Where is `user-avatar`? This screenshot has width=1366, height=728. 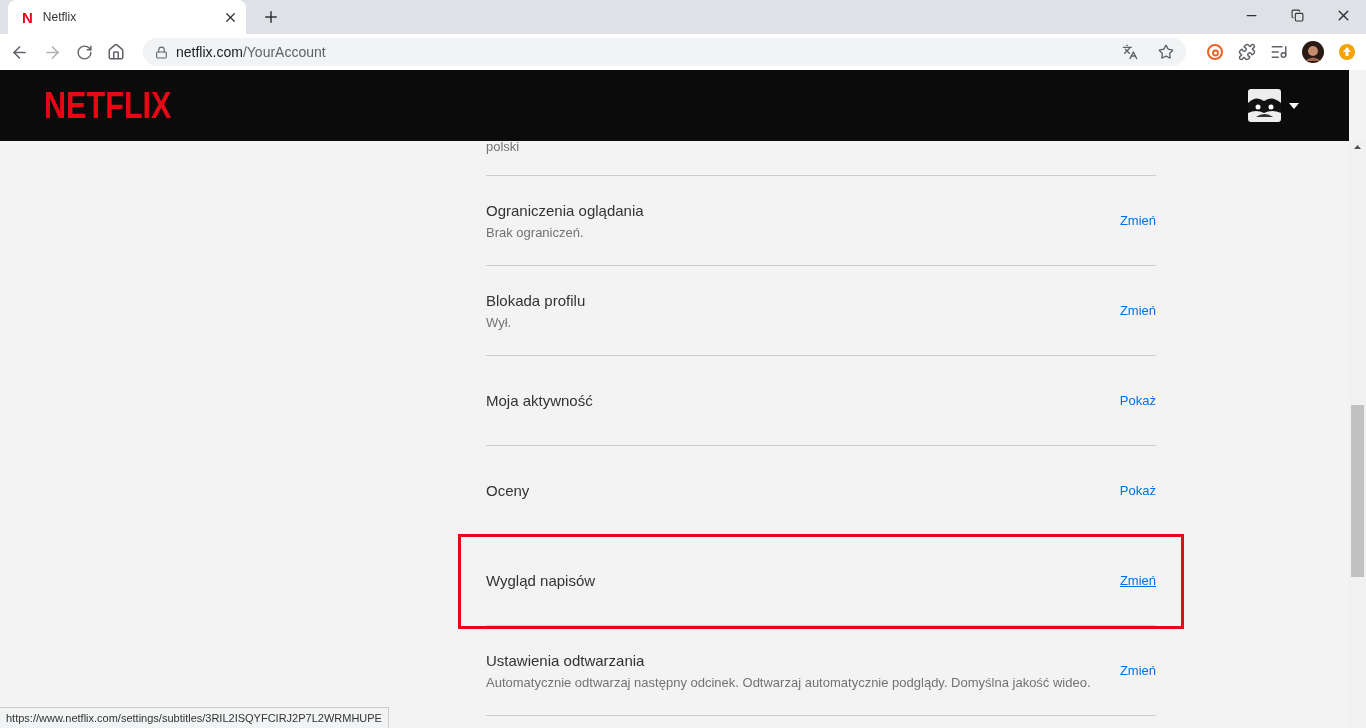 user-avatar is located at coordinates (1313, 52).